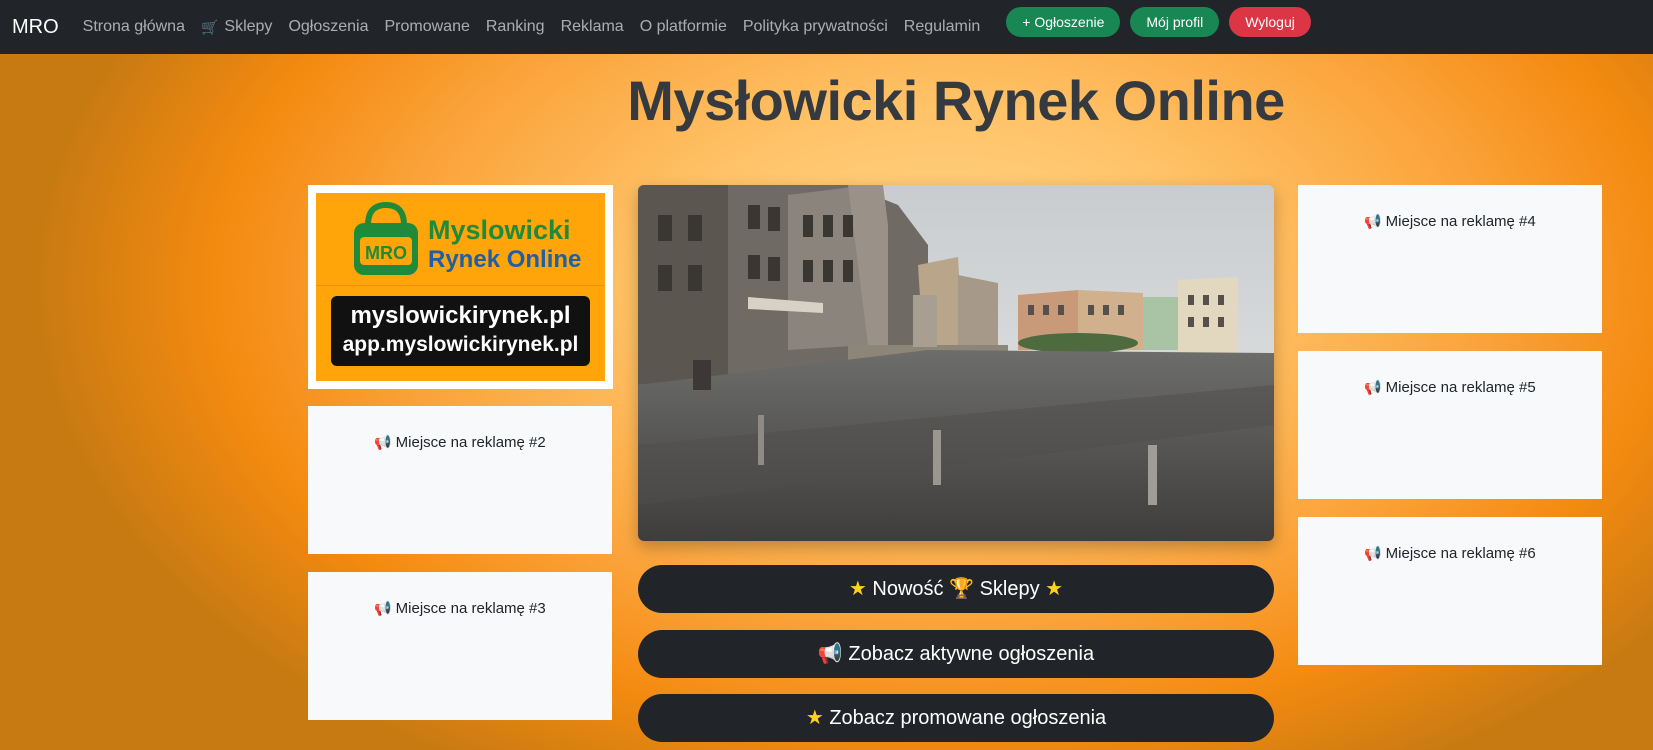 This screenshot has height=750, width=1653. I want to click on nav-link-shops: 🛒 Sklepy, so click(236, 27).